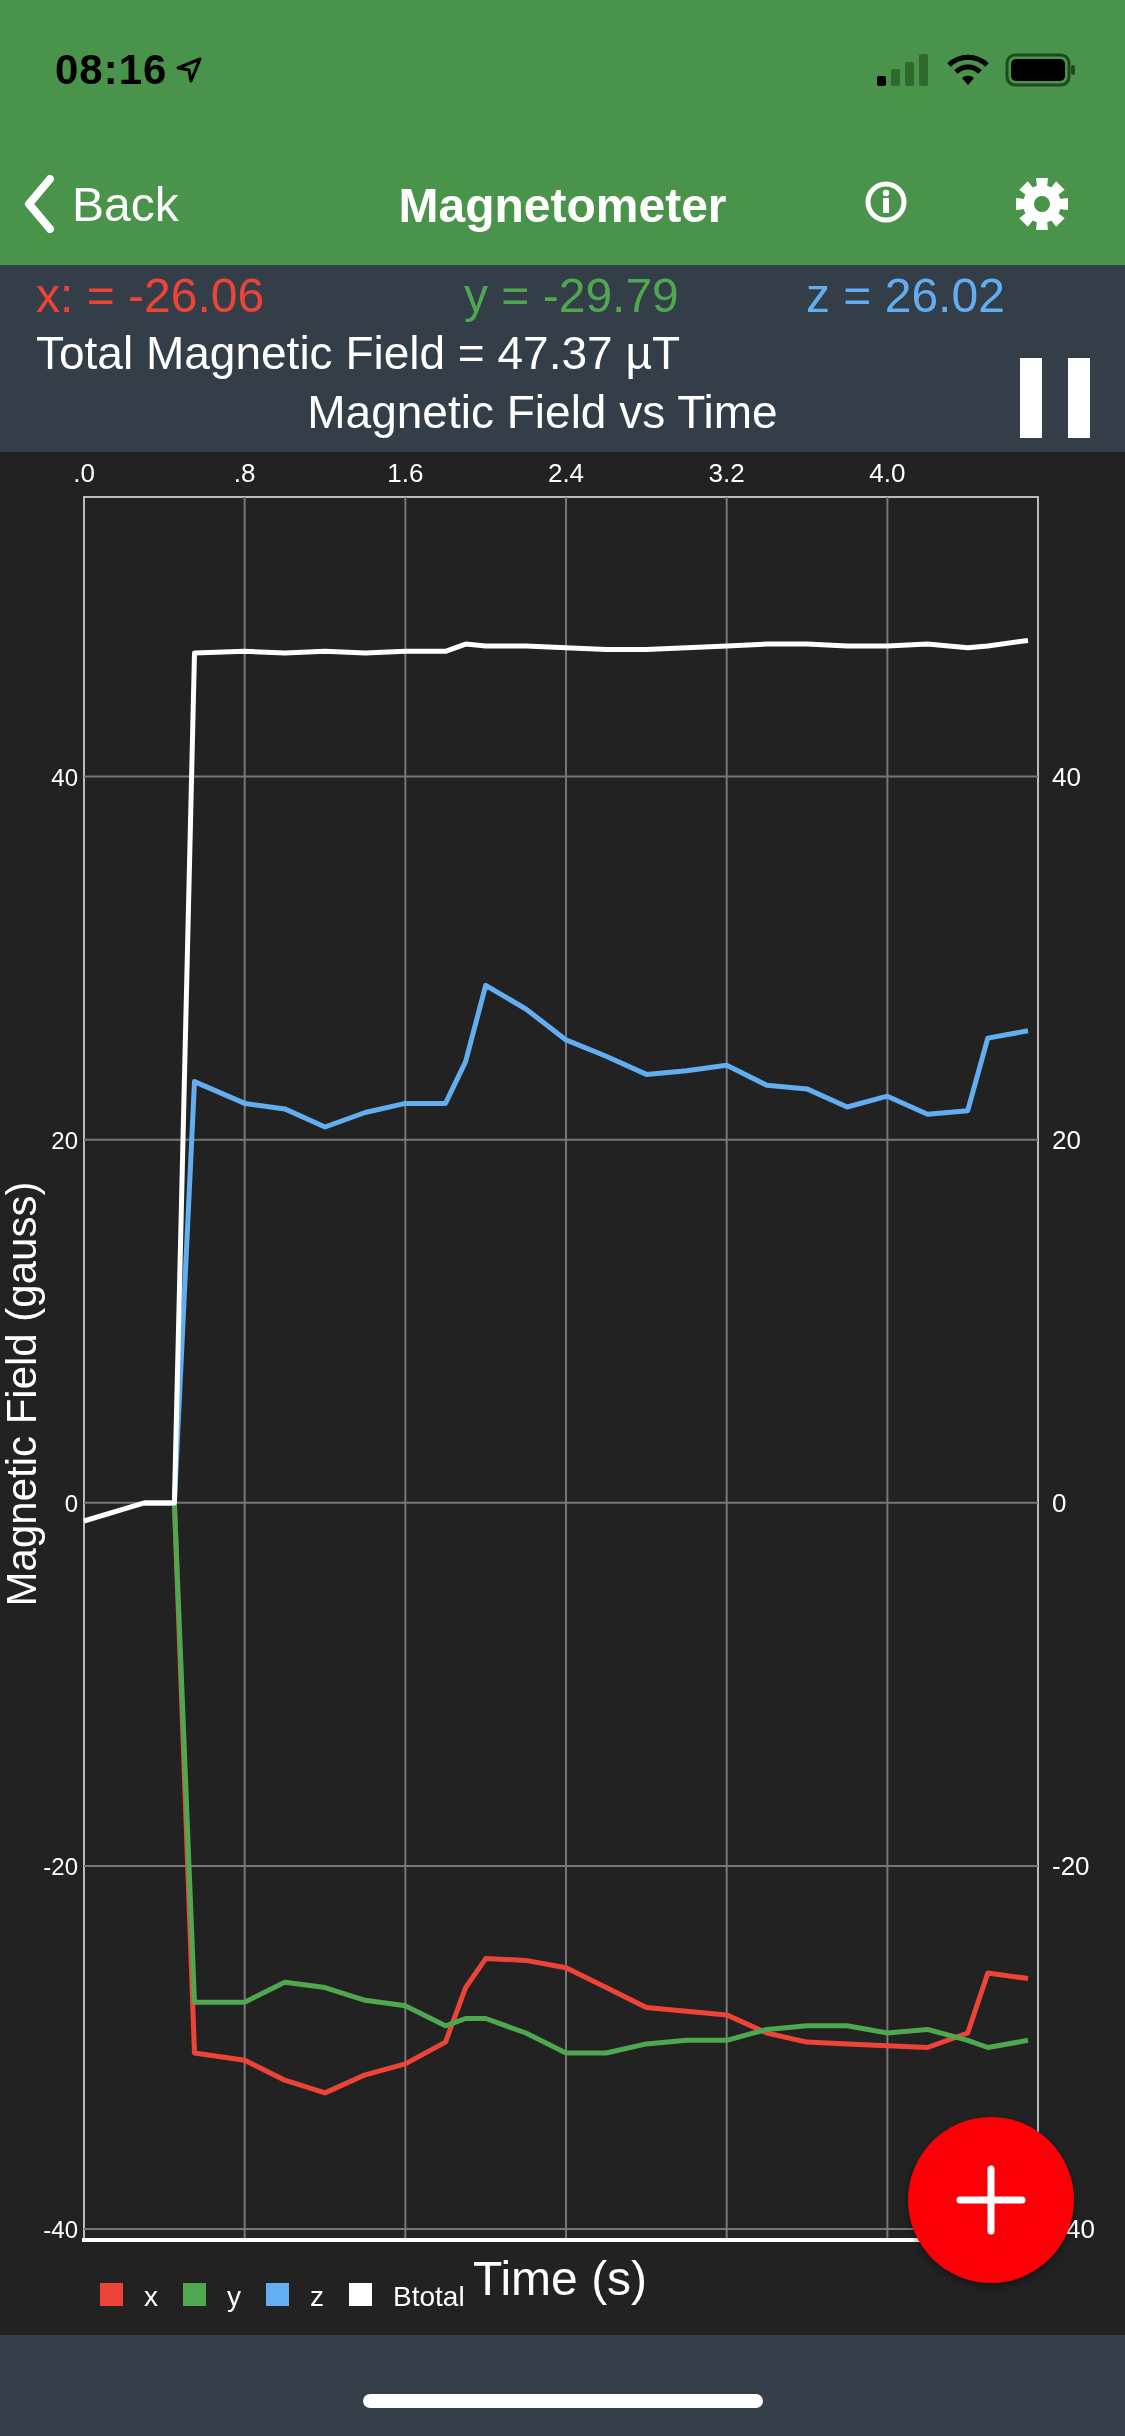  What do you see at coordinates (968, 70) in the screenshot?
I see `wifi-icon` at bounding box center [968, 70].